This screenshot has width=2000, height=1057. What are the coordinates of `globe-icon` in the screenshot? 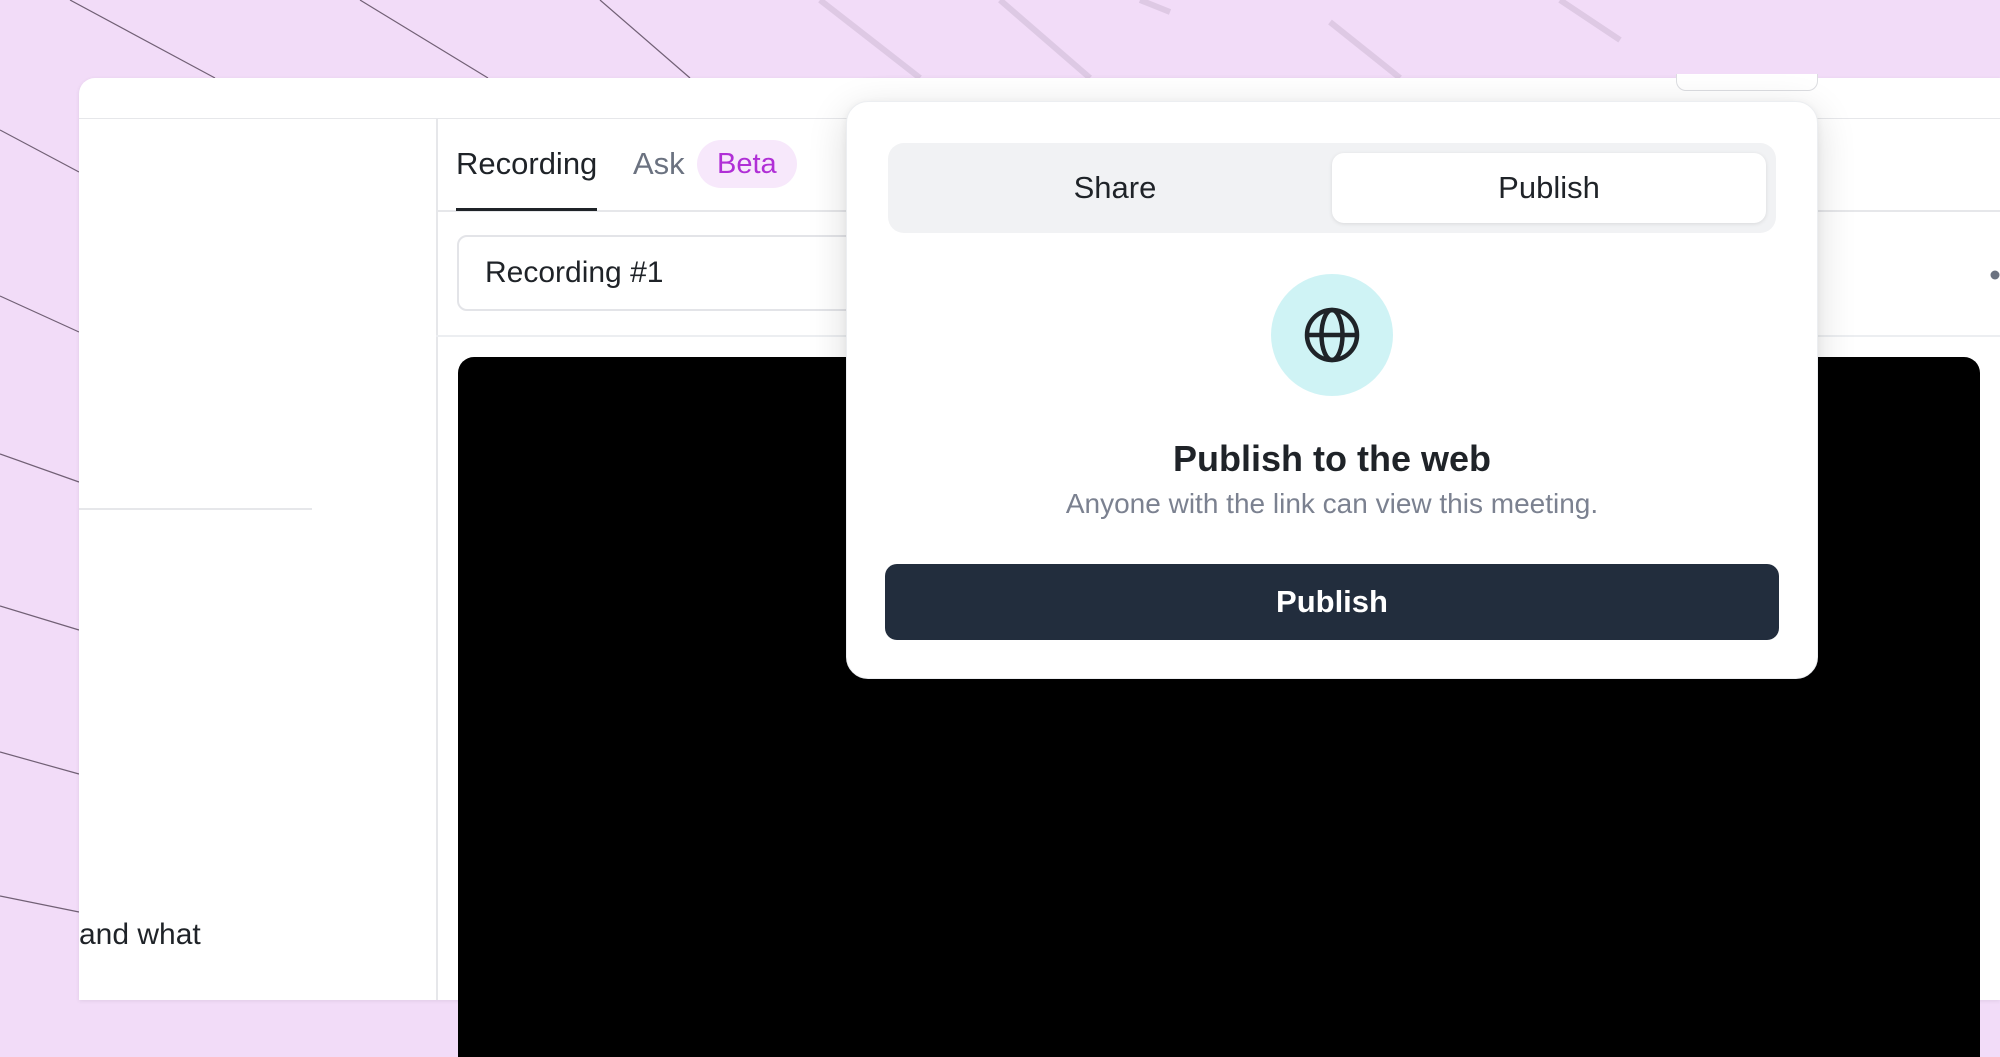 It's located at (1332, 335).